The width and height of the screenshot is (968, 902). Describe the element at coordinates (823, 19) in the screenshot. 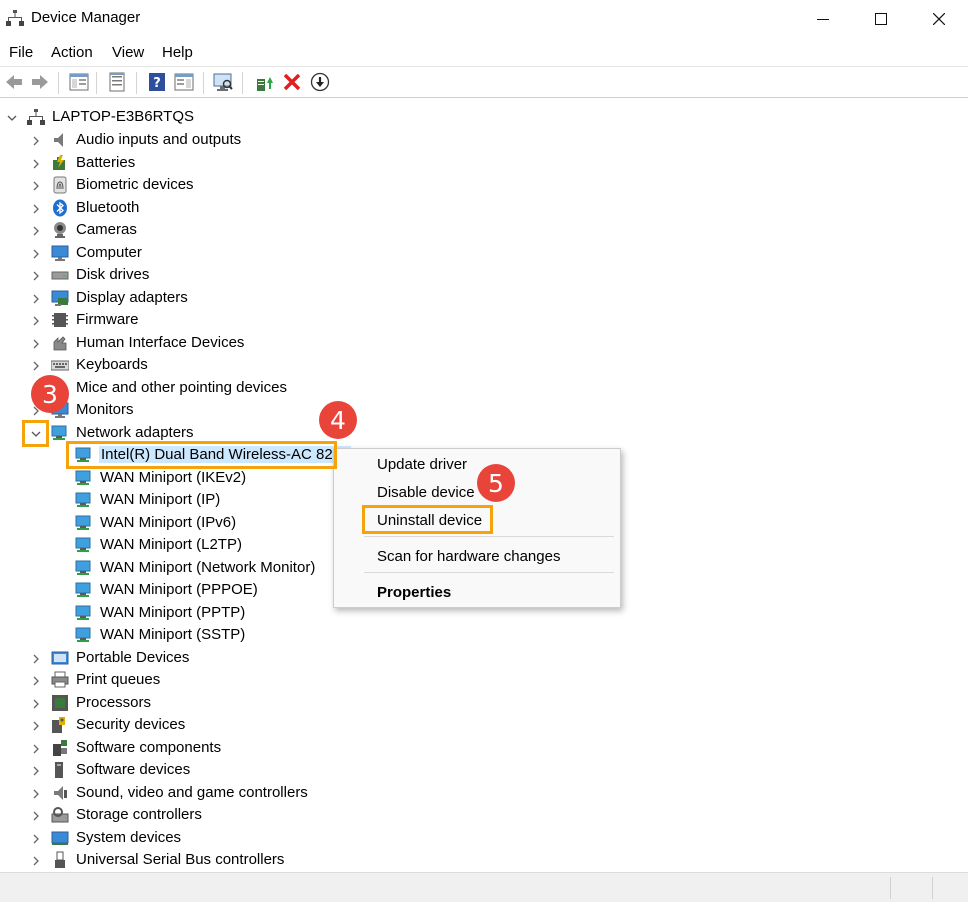

I see `minimize-button` at that location.